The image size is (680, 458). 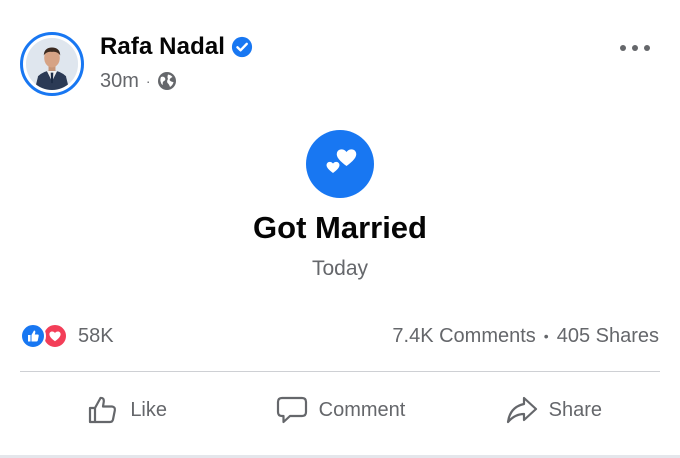 I want to click on post-actions-bar: Like Comment Share, so click(x=340, y=410).